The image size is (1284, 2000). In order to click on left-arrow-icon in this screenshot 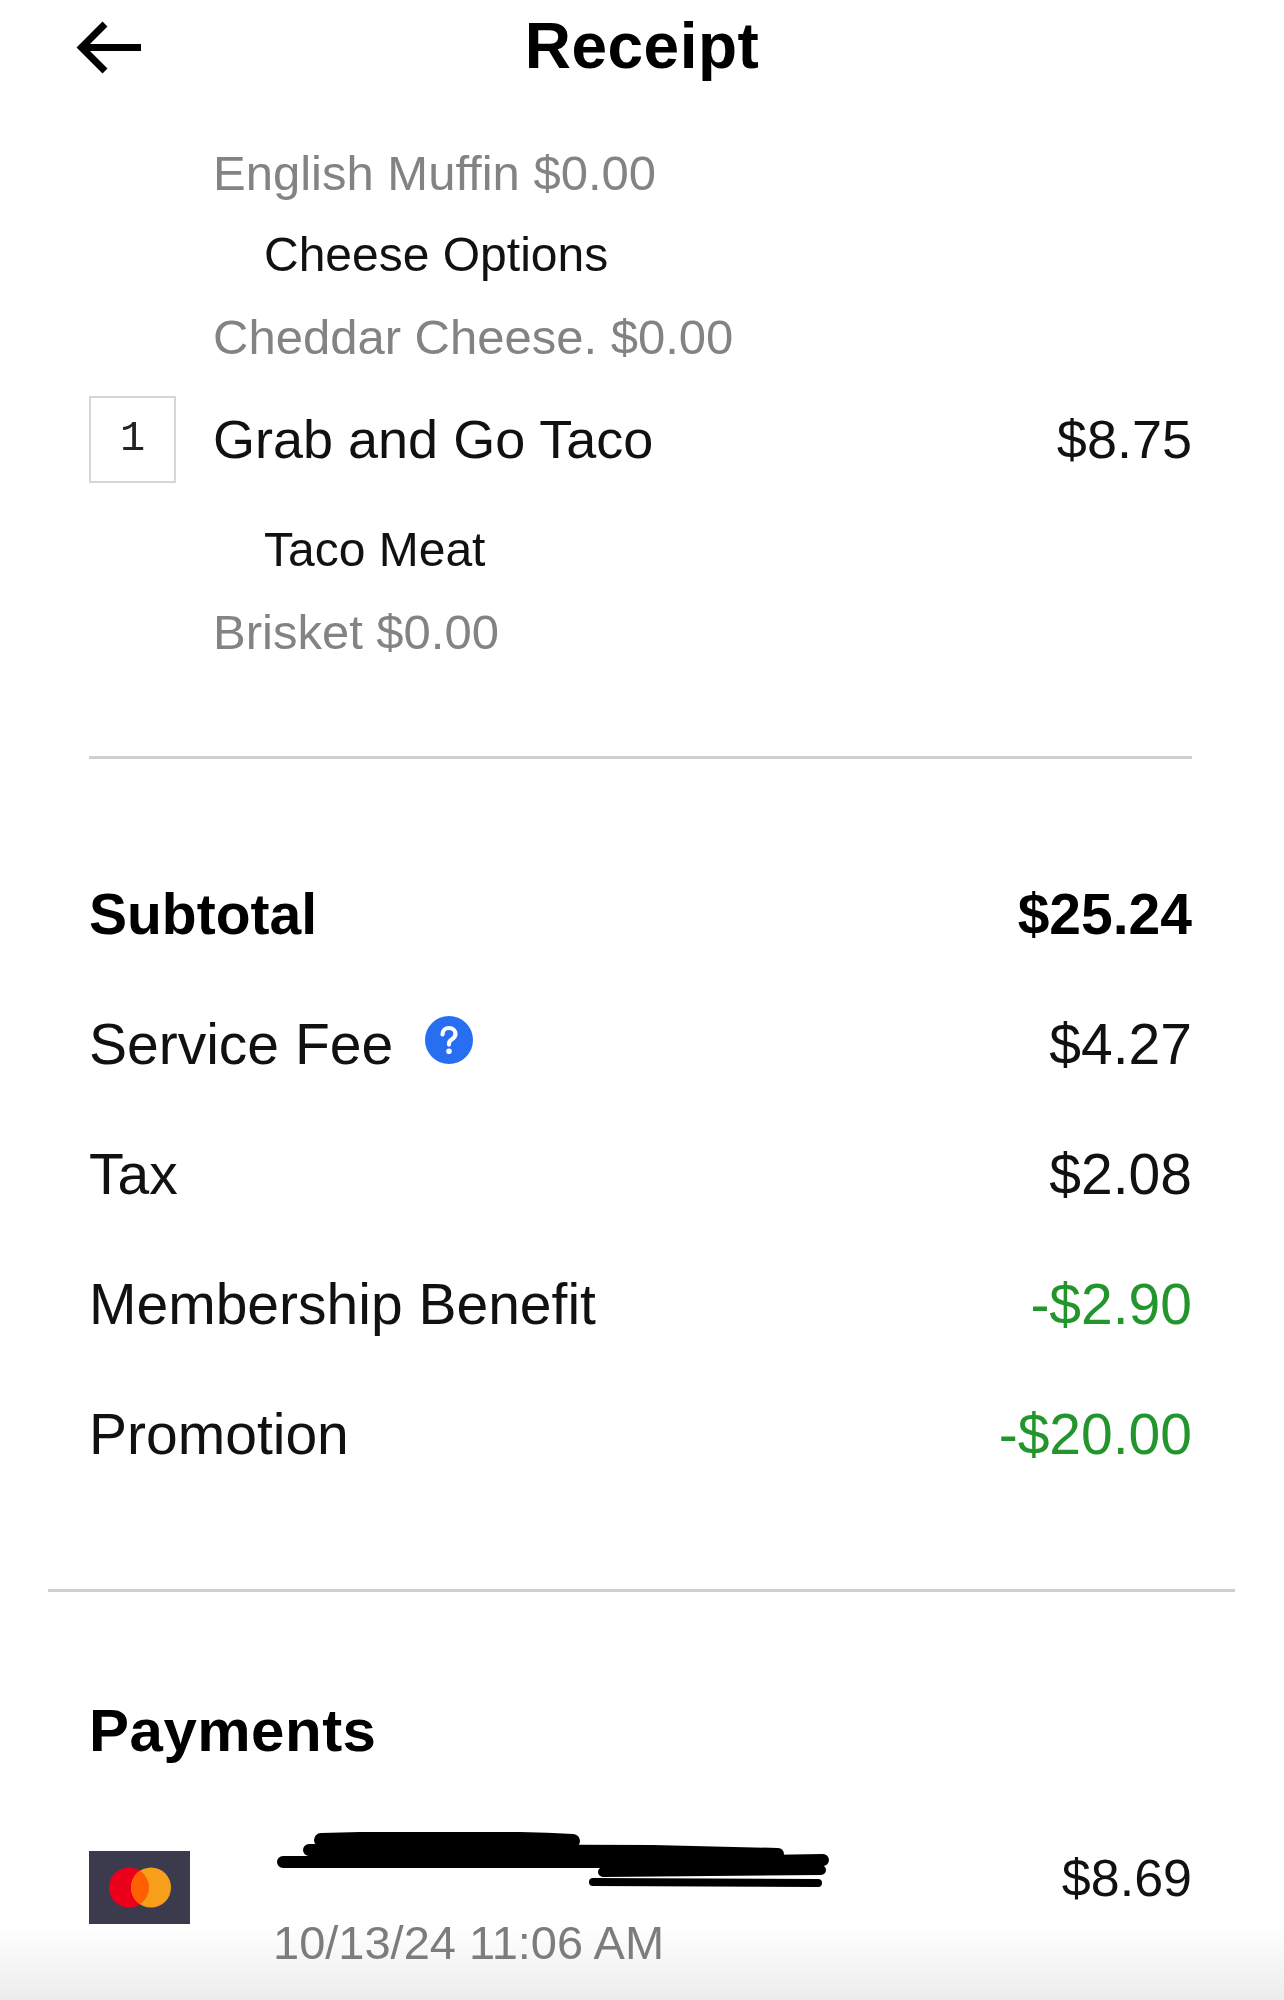, I will do `click(109, 47)`.